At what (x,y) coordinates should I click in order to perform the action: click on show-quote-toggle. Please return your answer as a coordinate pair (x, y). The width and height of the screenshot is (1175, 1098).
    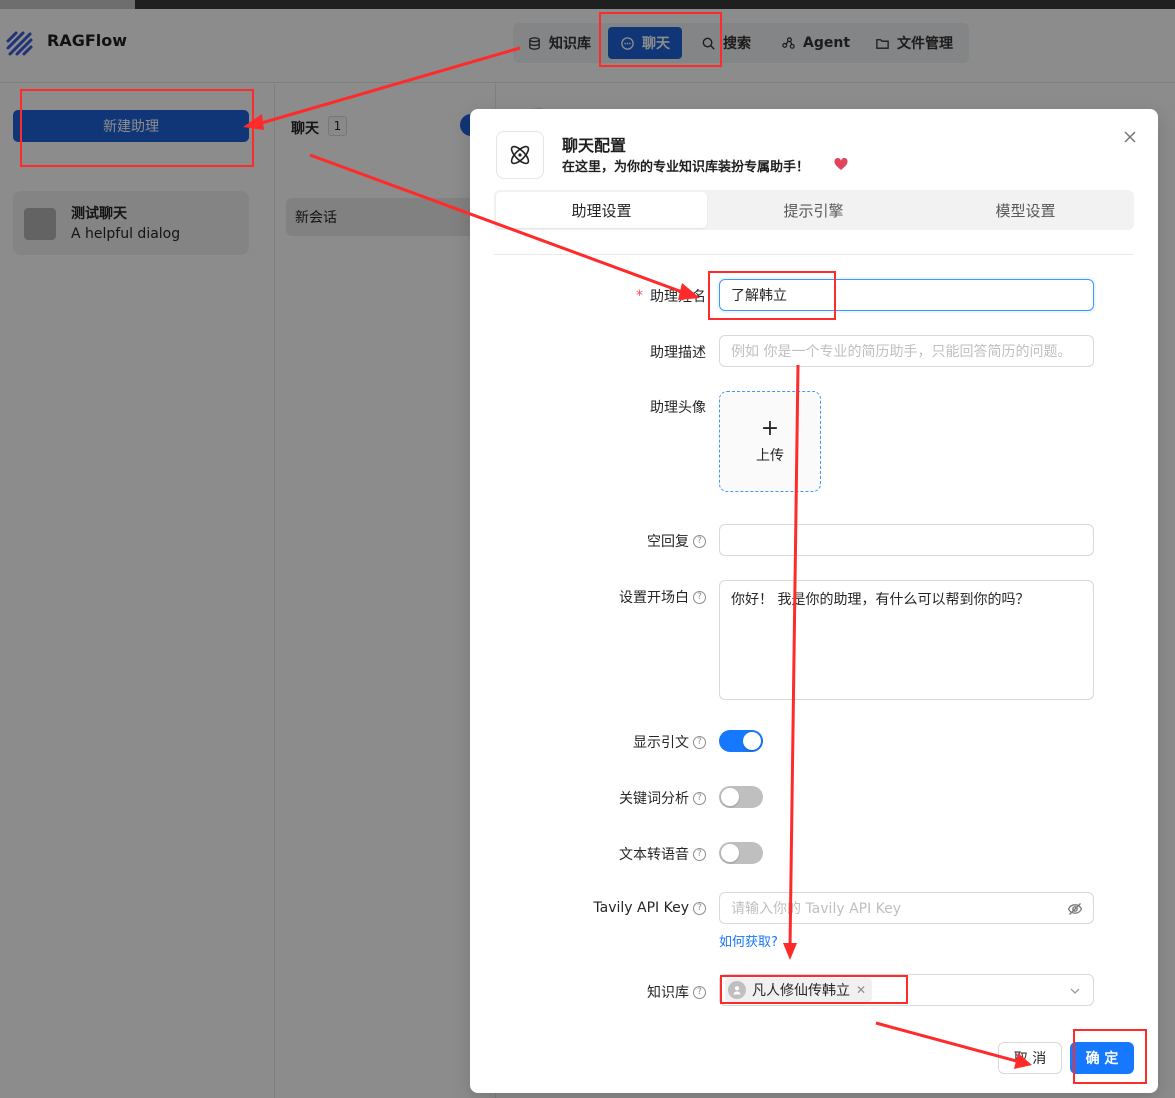
    Looking at the image, I should click on (741, 741).